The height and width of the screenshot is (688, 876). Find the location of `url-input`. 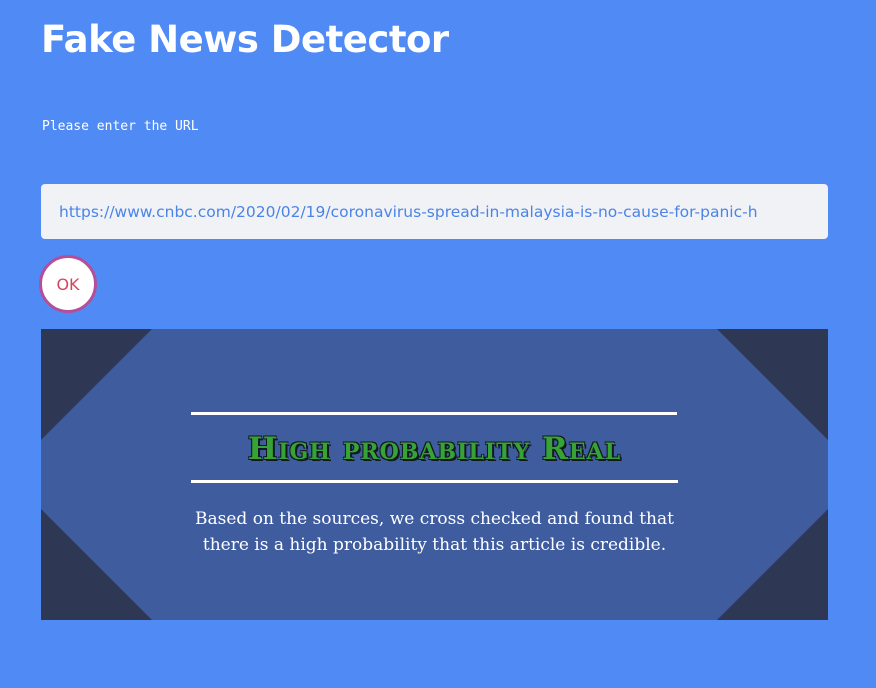

url-input is located at coordinates (434, 211).